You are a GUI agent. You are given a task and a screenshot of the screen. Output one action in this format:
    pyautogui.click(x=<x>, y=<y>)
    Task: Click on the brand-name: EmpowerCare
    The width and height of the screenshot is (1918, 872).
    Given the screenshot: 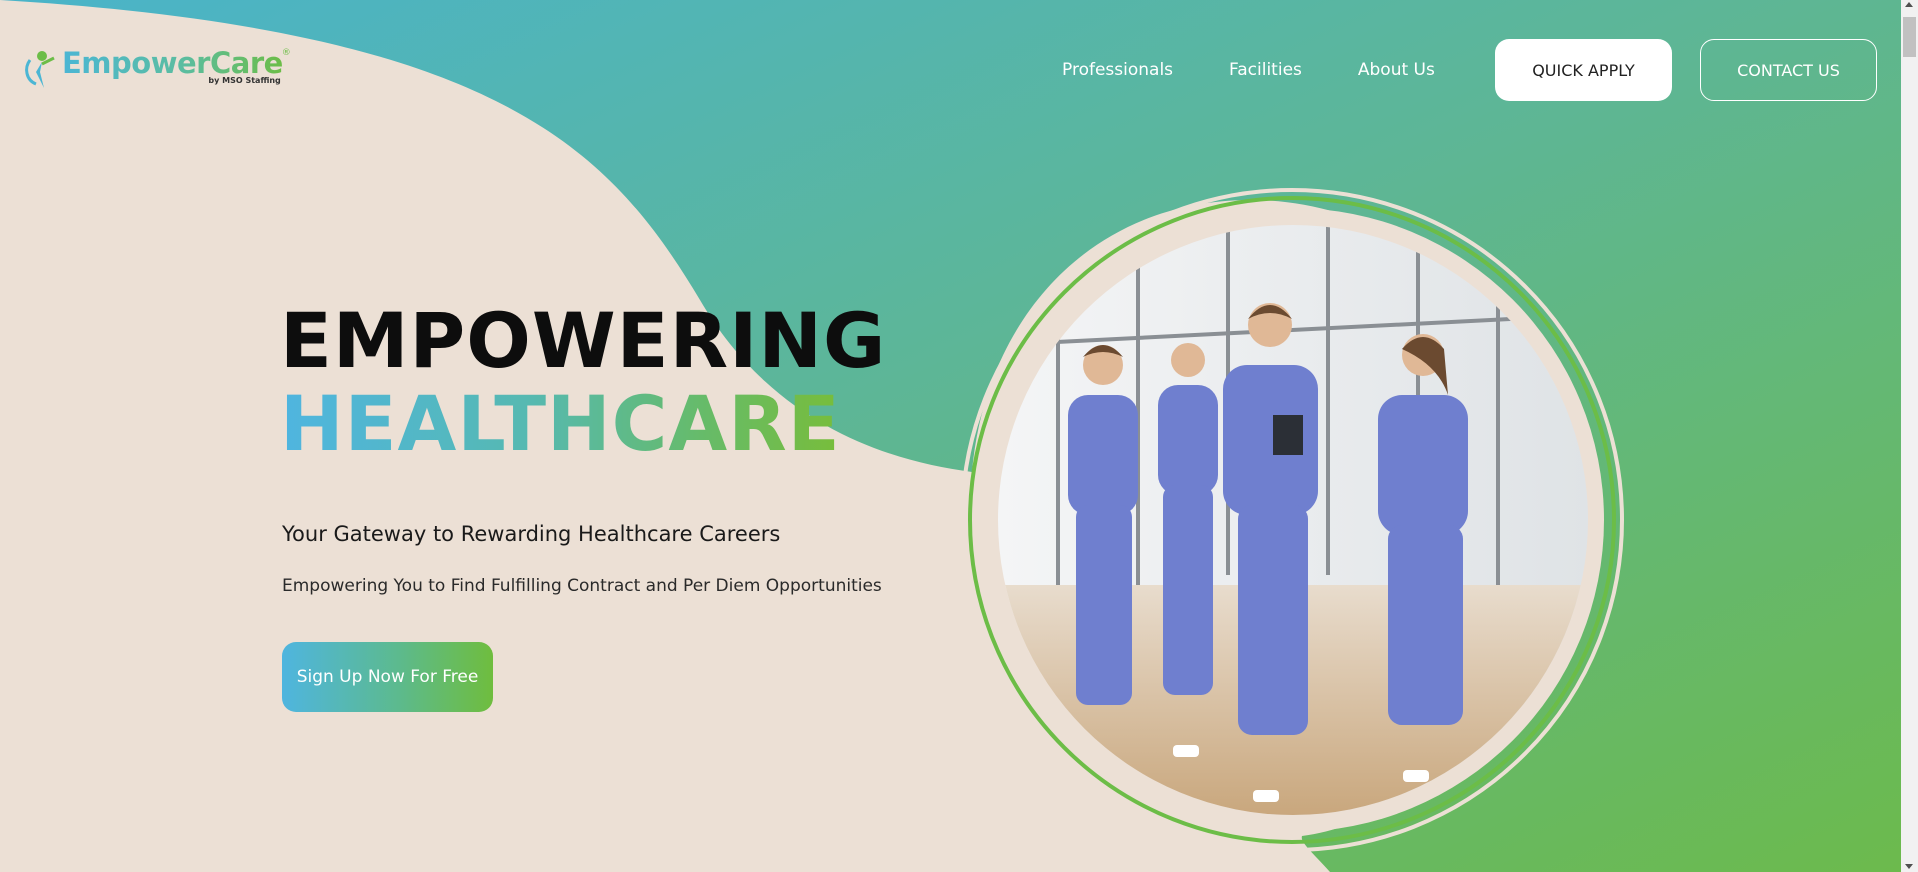 What is the action you would take?
    pyautogui.click(x=172, y=63)
    